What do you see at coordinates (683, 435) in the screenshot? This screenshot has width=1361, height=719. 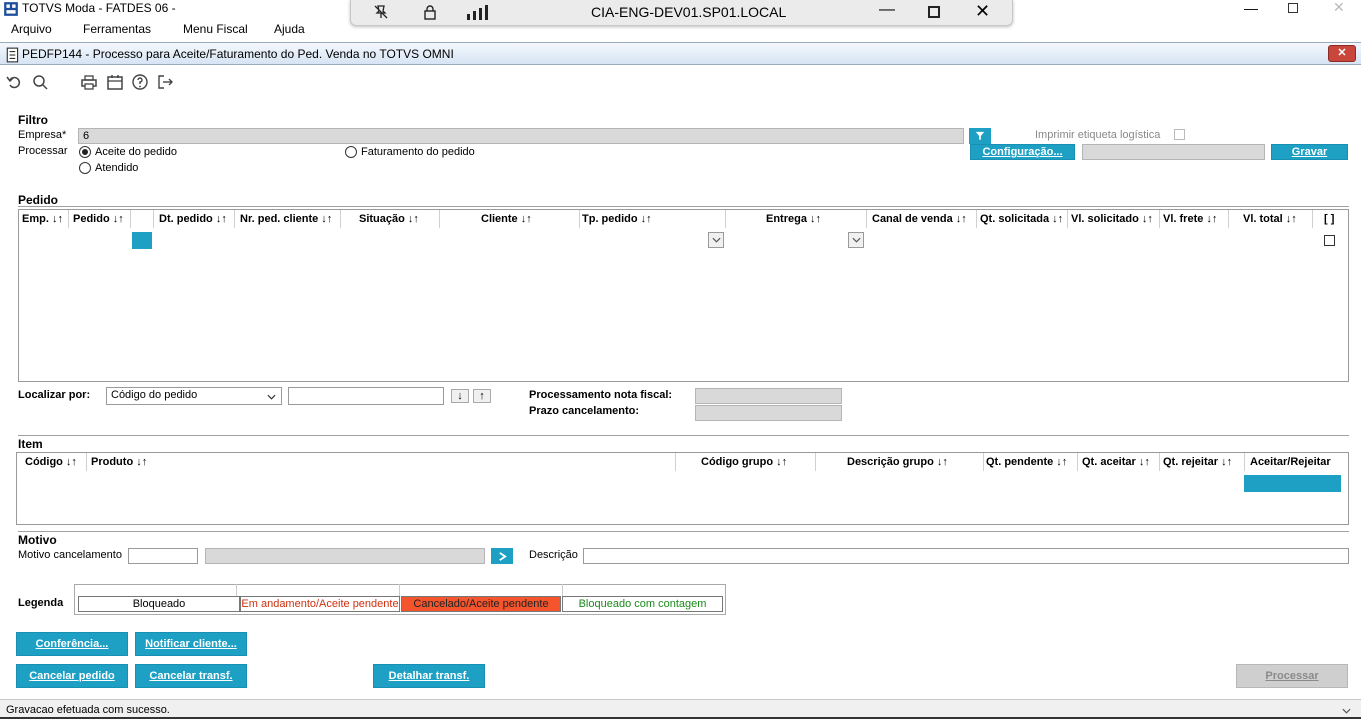 I see `item-divider` at bounding box center [683, 435].